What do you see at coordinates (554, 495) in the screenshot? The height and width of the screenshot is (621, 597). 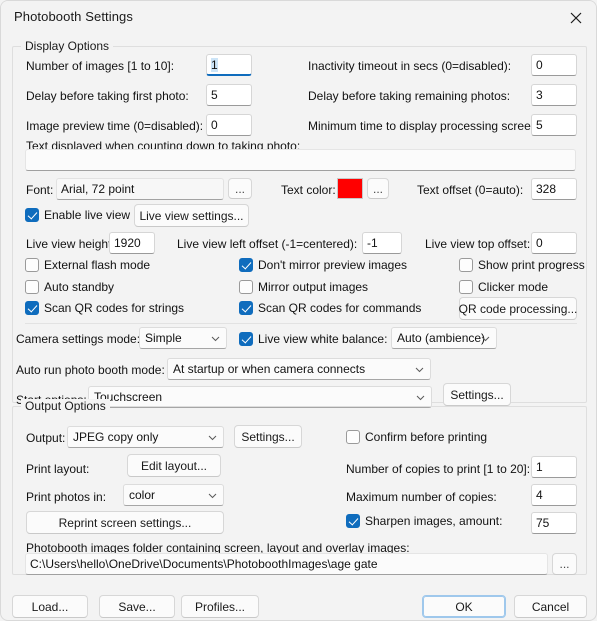 I see `max-copies-input: 4` at bounding box center [554, 495].